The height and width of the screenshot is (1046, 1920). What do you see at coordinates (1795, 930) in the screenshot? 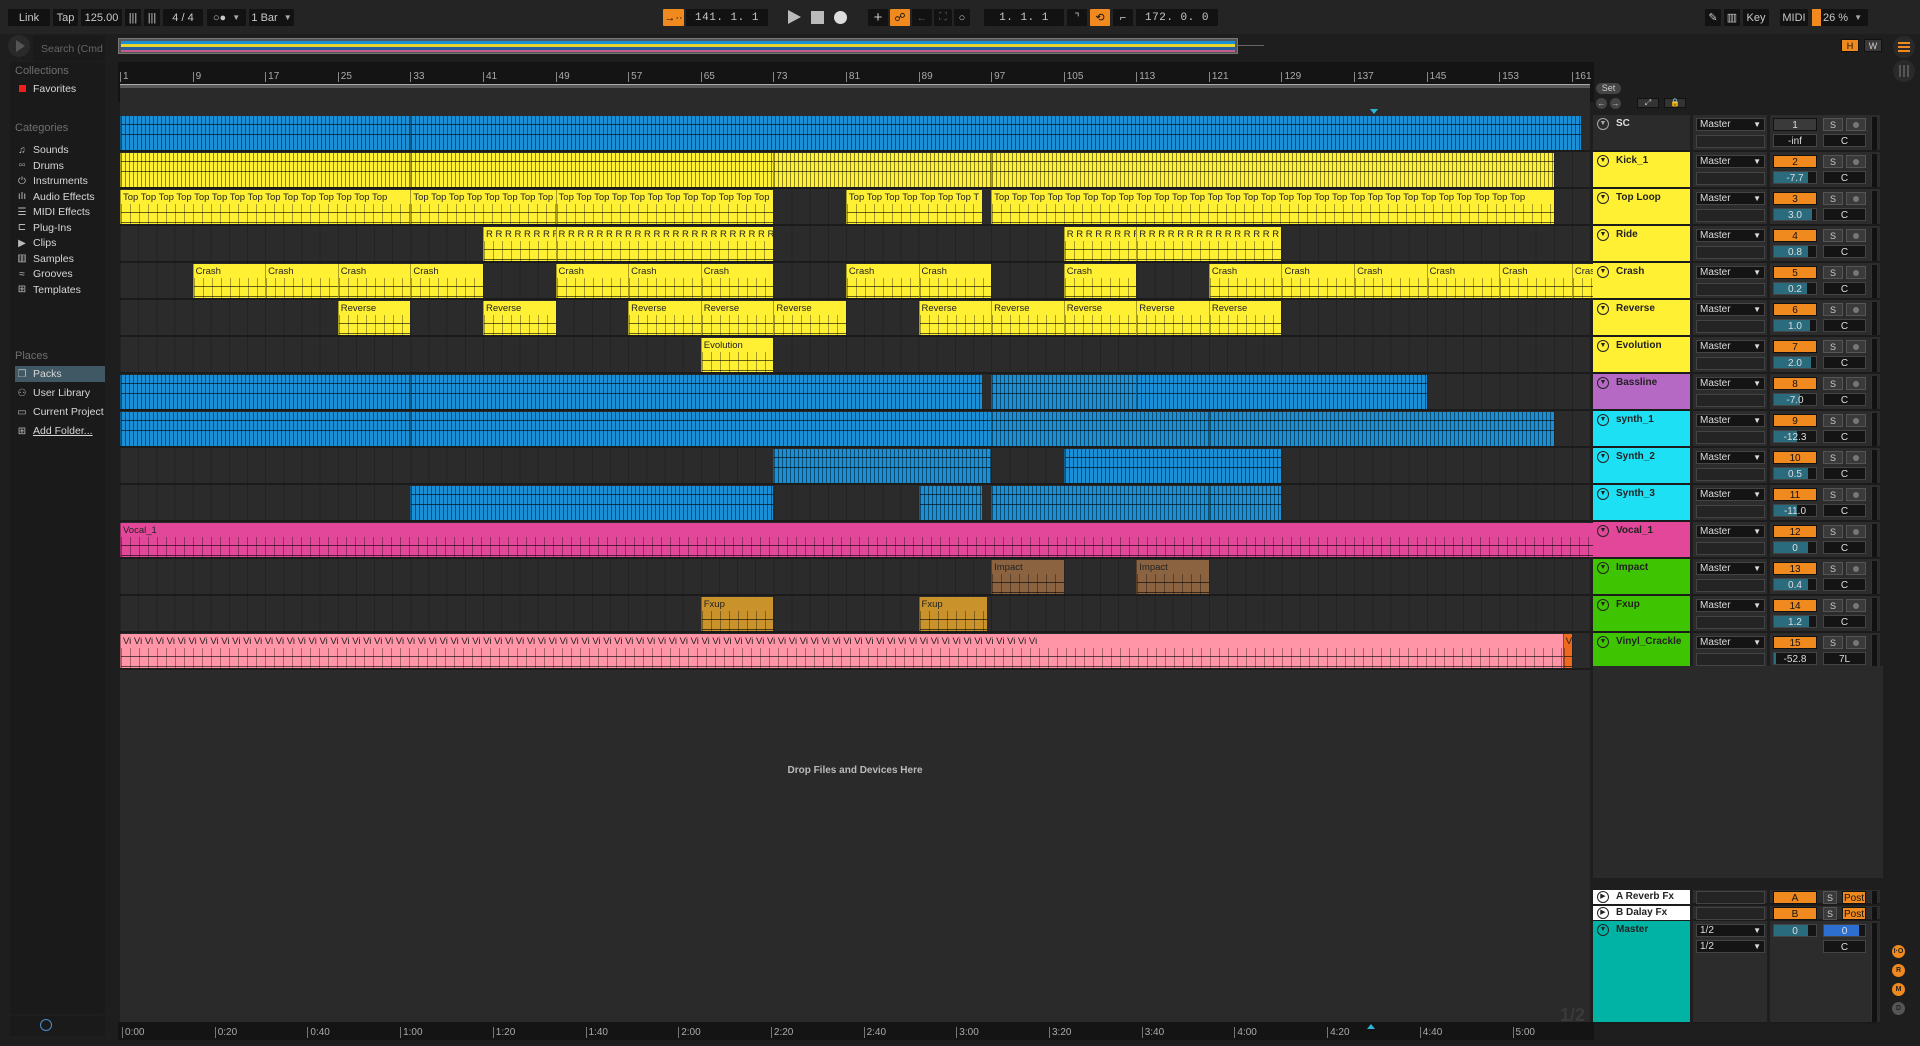
I see `master-volume: 0` at bounding box center [1795, 930].